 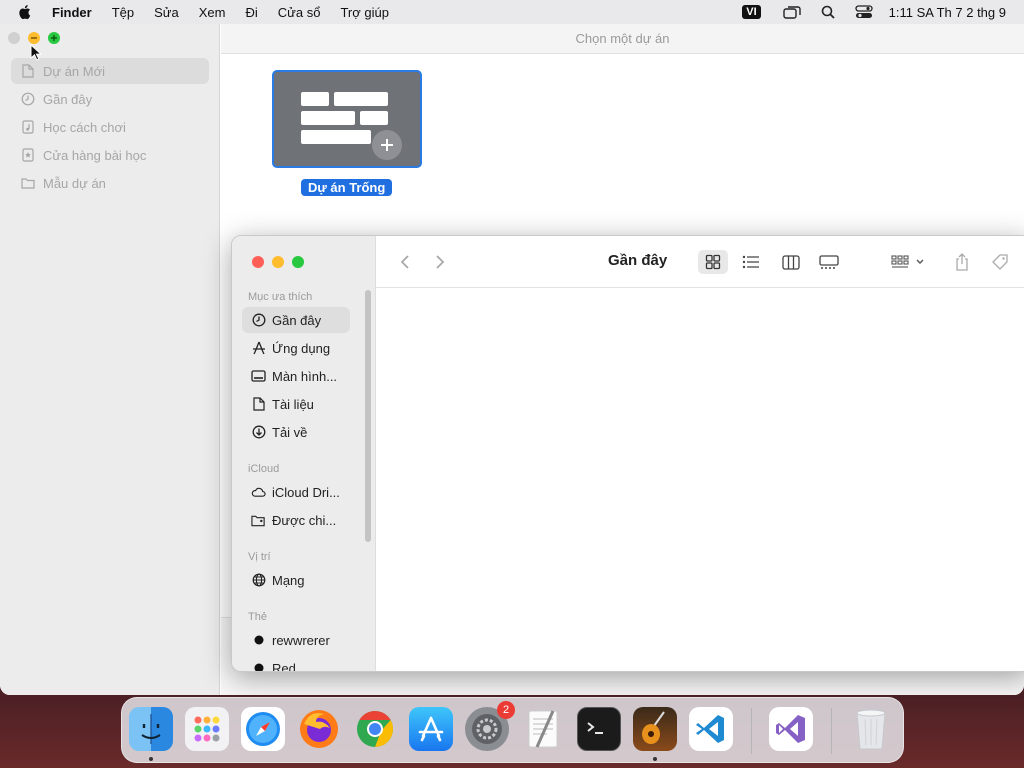 I want to click on tag-dot-icon, so click(x=258, y=666).